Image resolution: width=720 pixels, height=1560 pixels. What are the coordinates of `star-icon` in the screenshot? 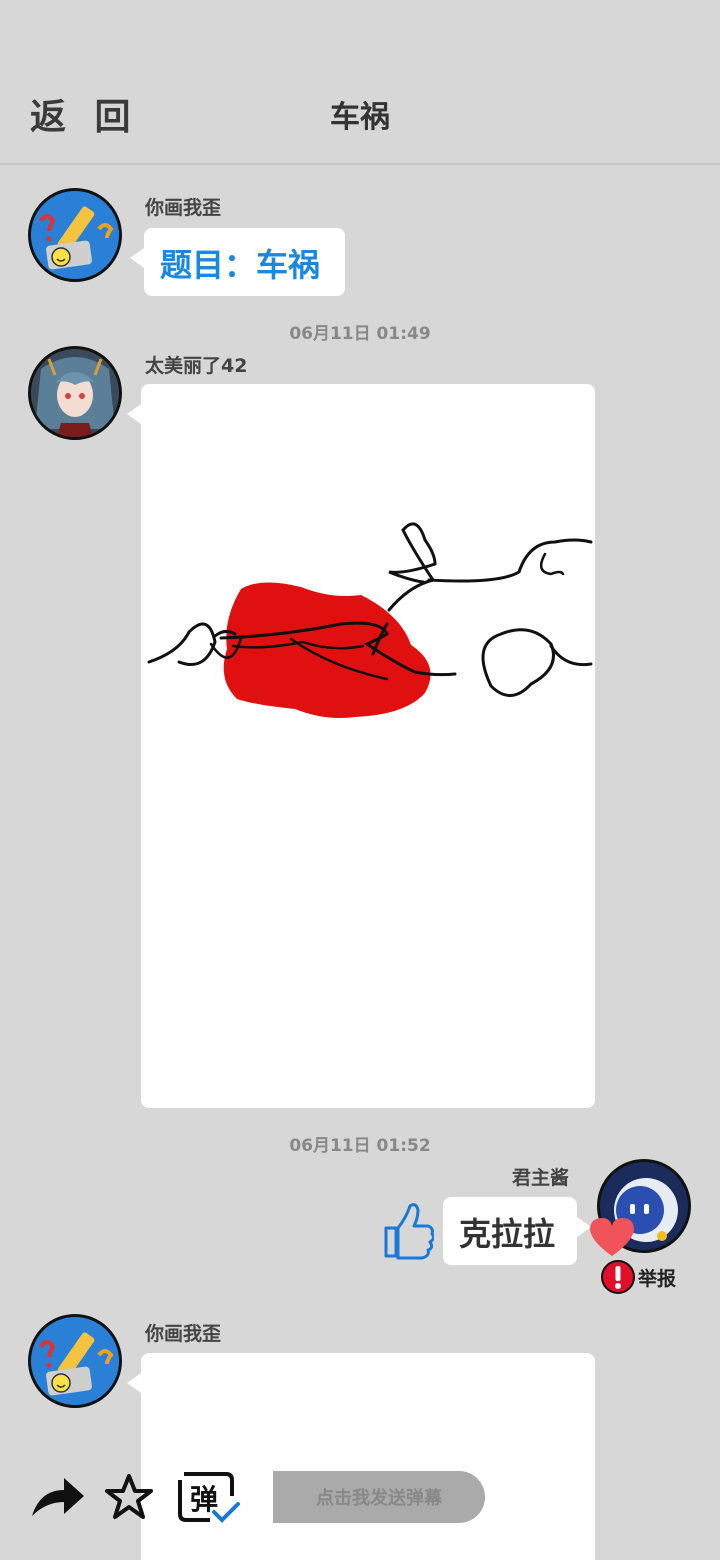 It's located at (129, 1499).